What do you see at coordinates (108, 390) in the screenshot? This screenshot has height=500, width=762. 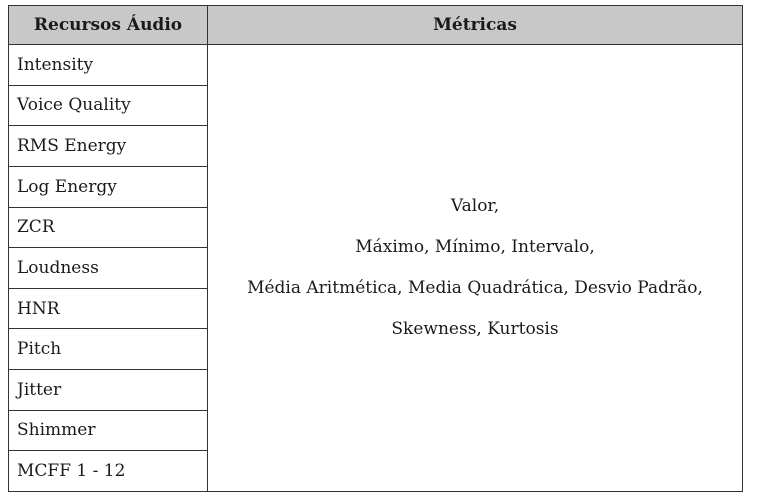 I see `feature-cell: Jitter` at bounding box center [108, 390].